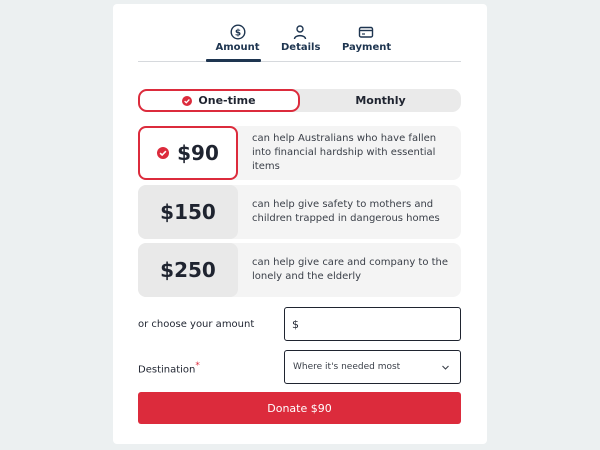 Image resolution: width=600 pixels, height=450 pixels. I want to click on monthly-label: Monthly, so click(380, 100).